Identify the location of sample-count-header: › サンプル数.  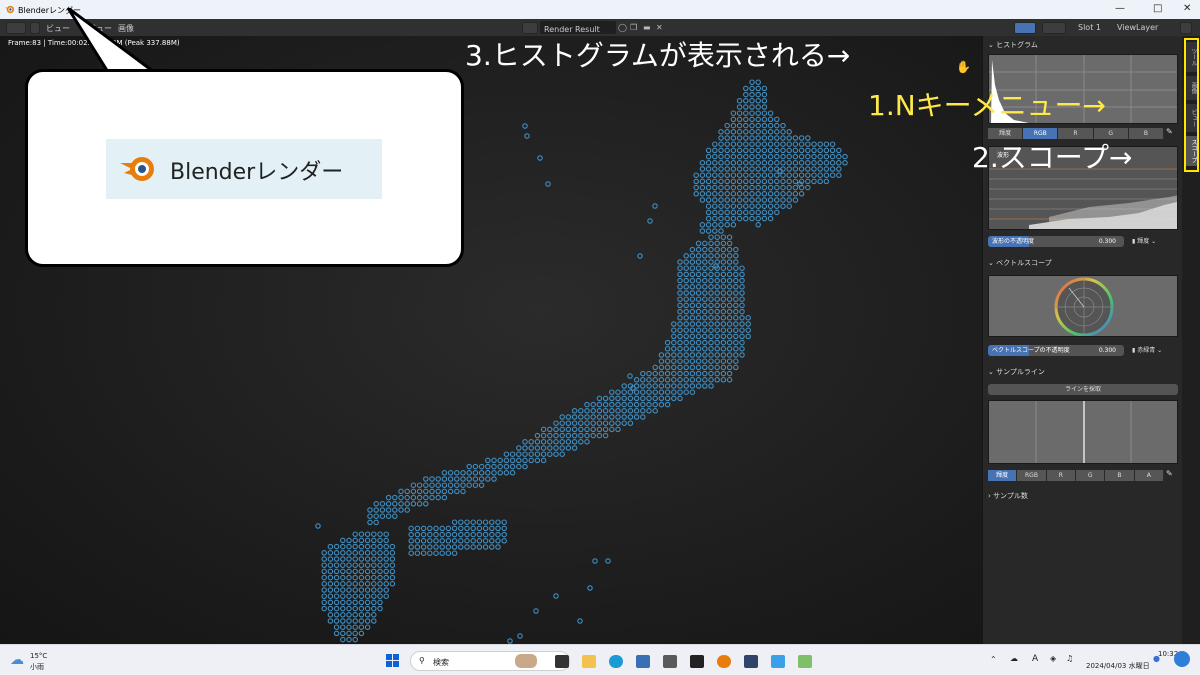
(1008, 496).